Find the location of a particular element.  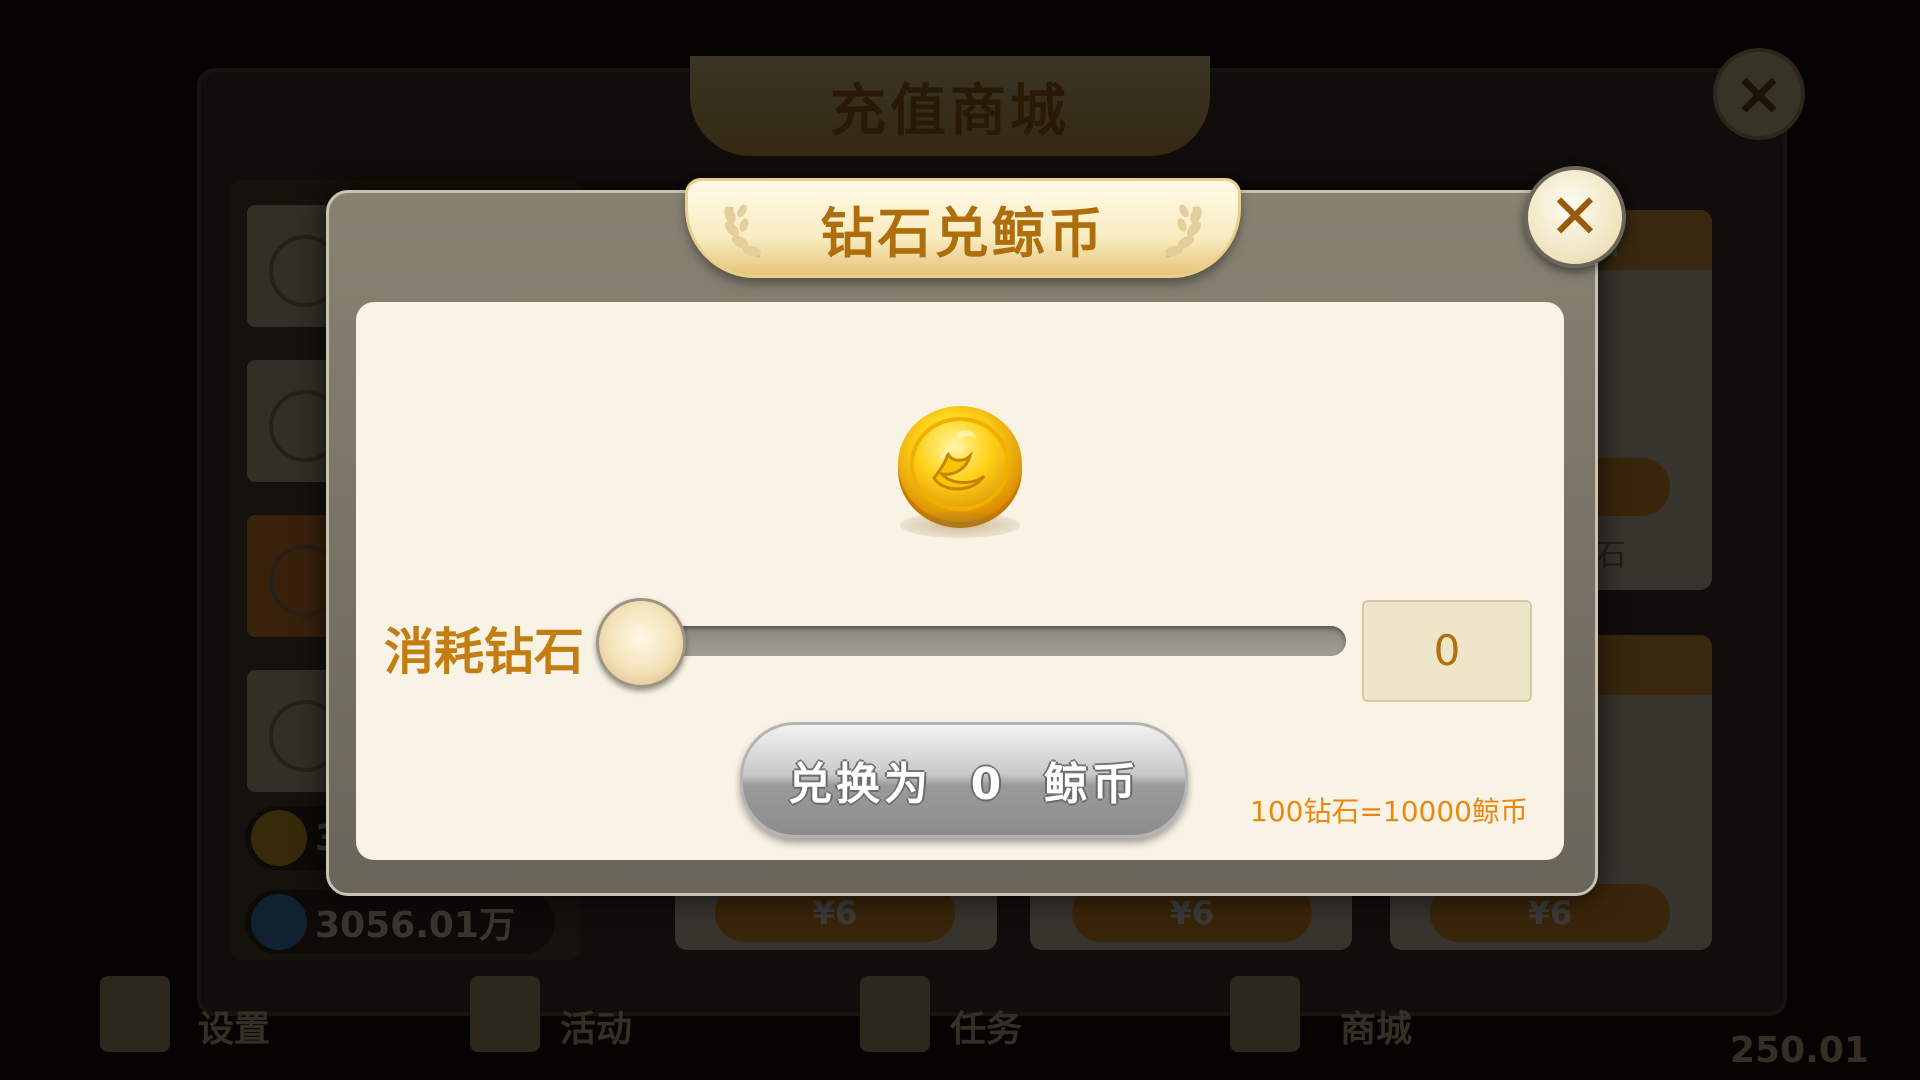

exchange-button-label: 兑换为 0 鲸币 is located at coordinates (964, 784).